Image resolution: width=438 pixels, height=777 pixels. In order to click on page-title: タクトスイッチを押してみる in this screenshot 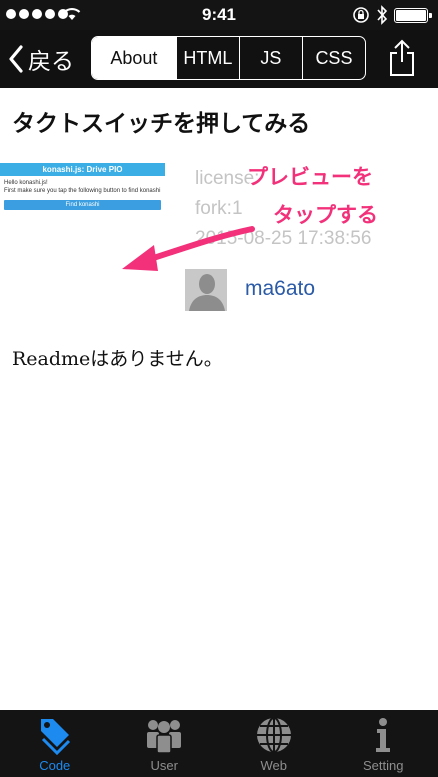, I will do `click(161, 123)`.